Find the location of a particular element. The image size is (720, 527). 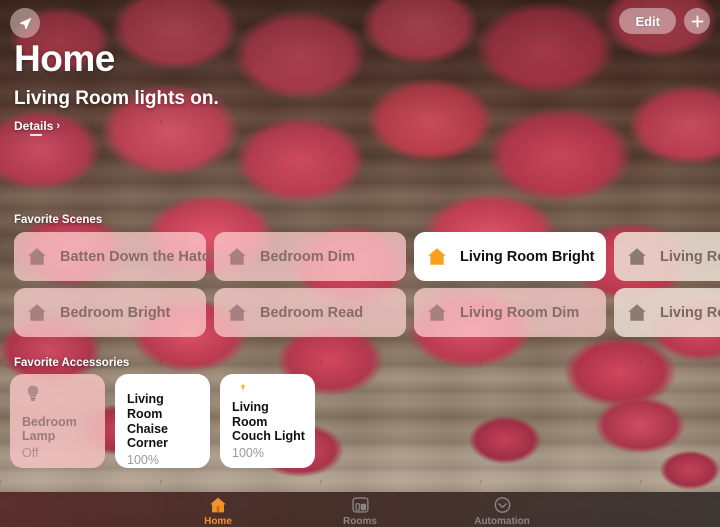

scene-label: Living Room Bright is located at coordinates (527, 256).